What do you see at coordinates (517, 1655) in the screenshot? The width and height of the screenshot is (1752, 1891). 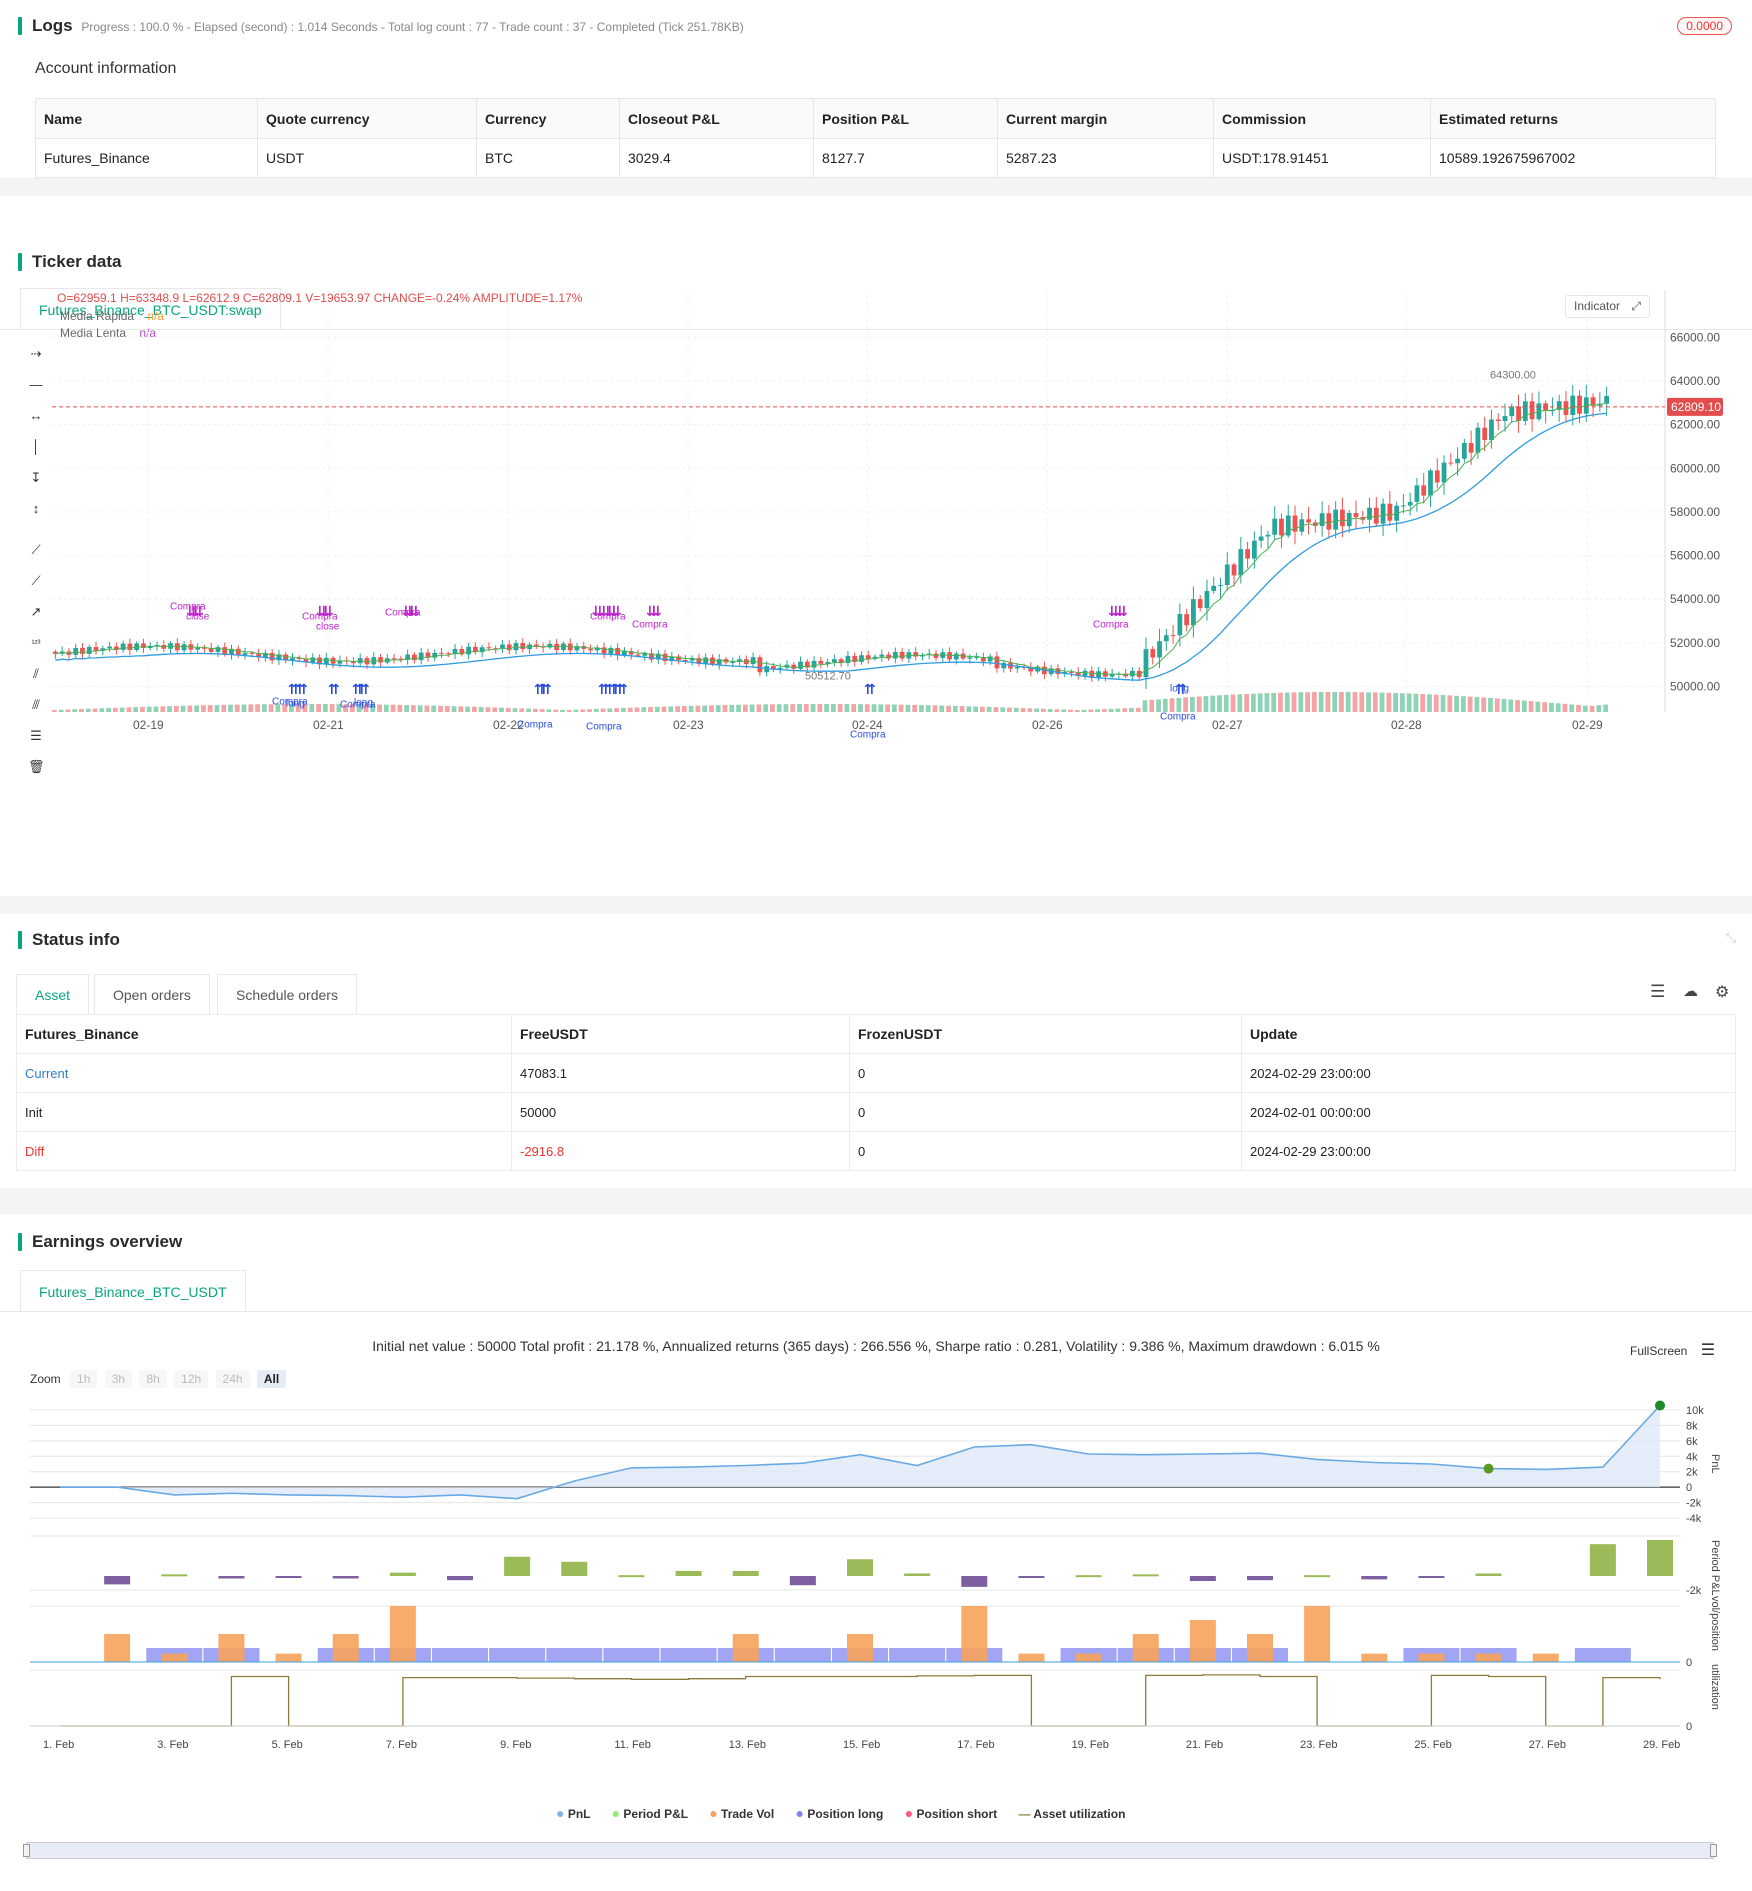 I see `position-long-bar` at bounding box center [517, 1655].